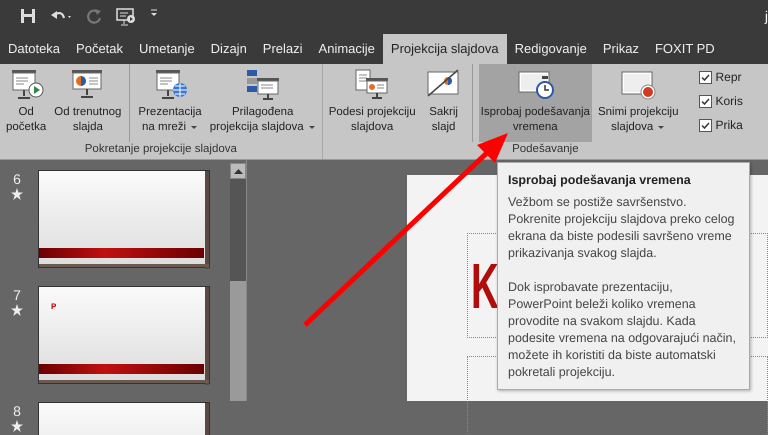  Describe the element at coordinates (447, 103) in the screenshot. I see `ribbon-button: Sakrij slajd` at that location.